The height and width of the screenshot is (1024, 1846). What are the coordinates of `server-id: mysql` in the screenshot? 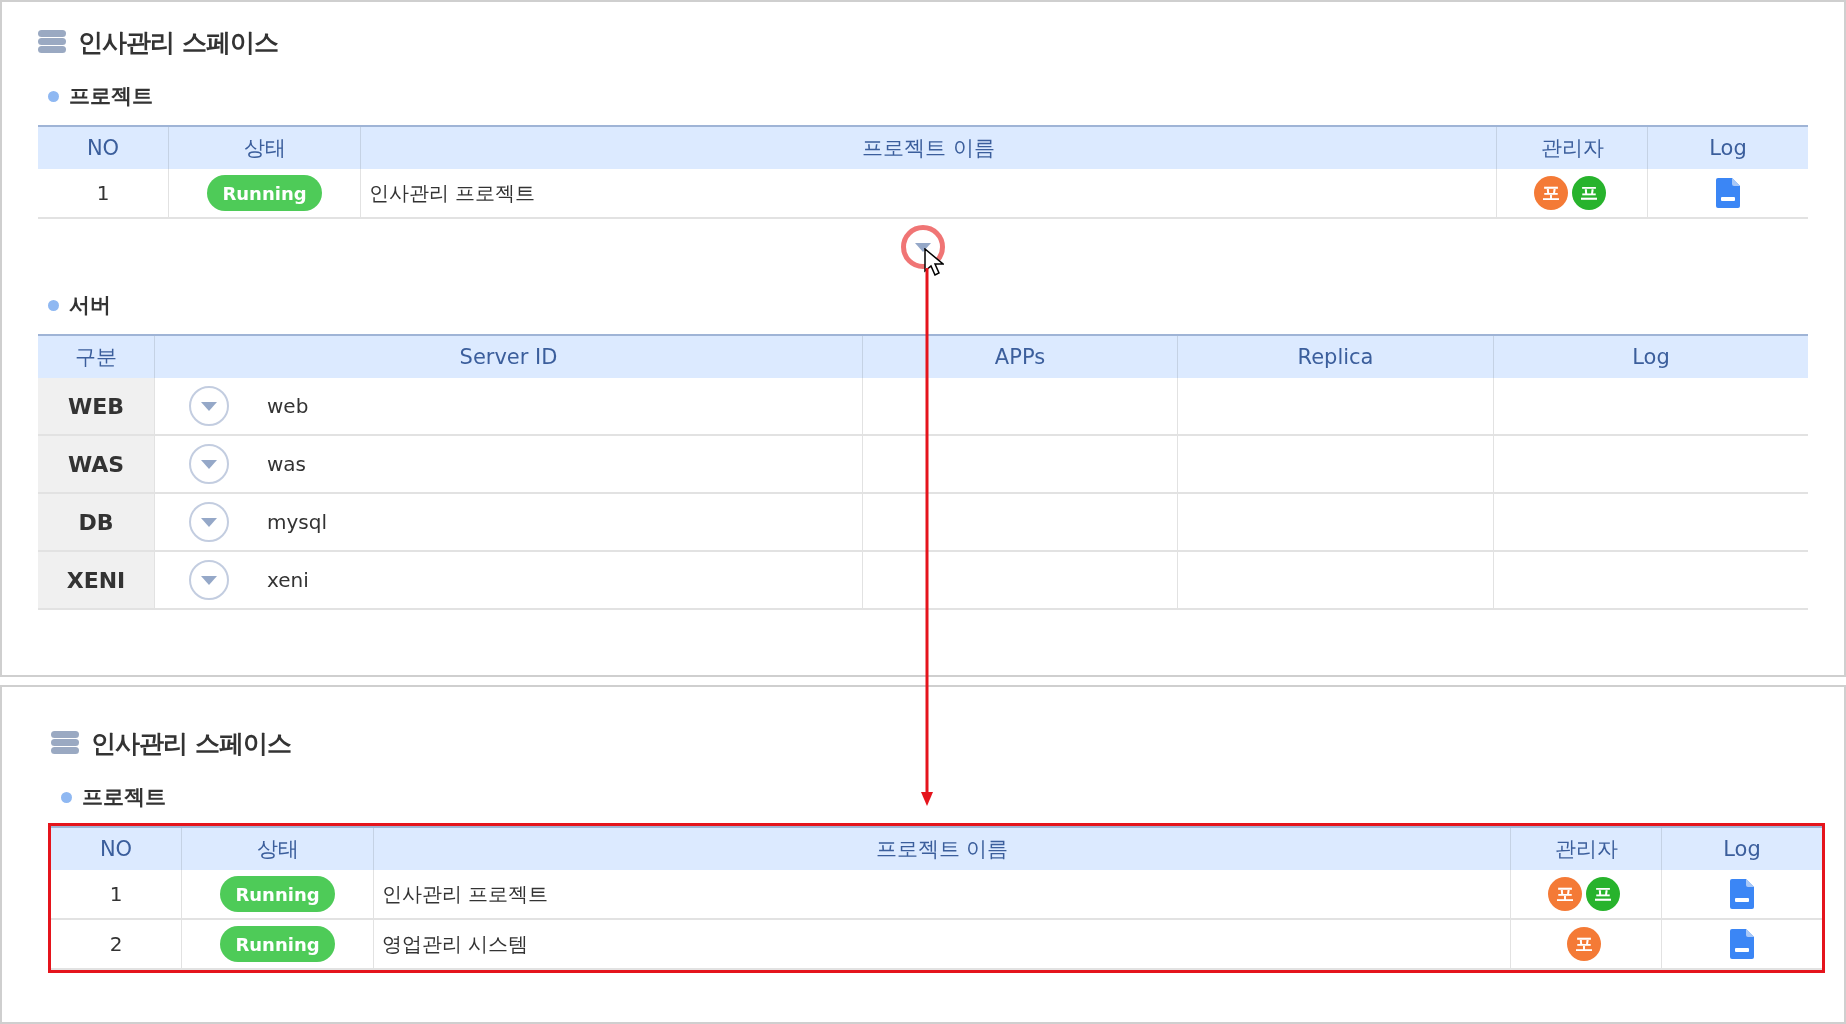 It's located at (297, 522).